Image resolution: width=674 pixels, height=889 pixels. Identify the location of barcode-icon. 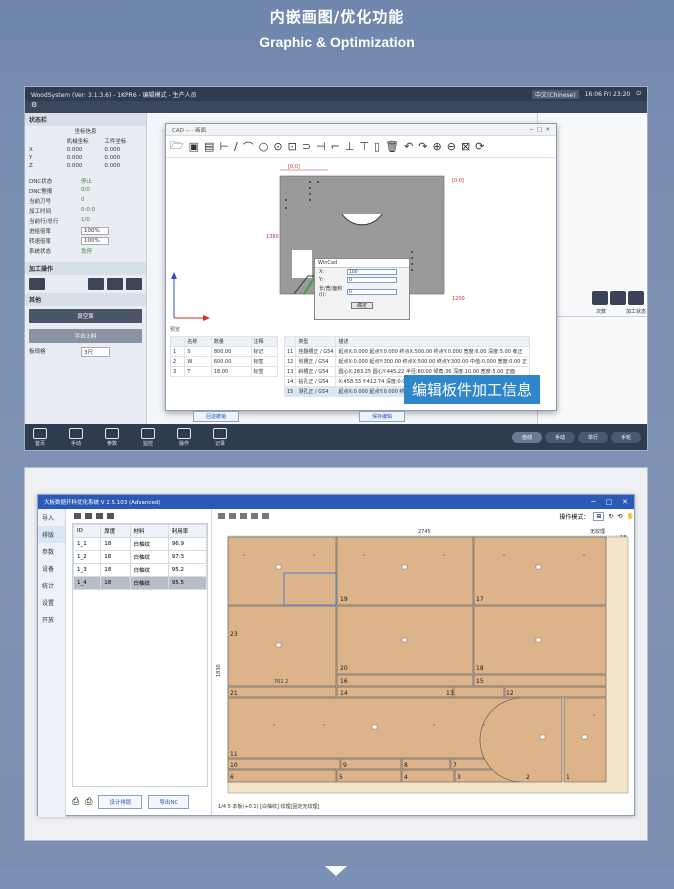
(88, 516).